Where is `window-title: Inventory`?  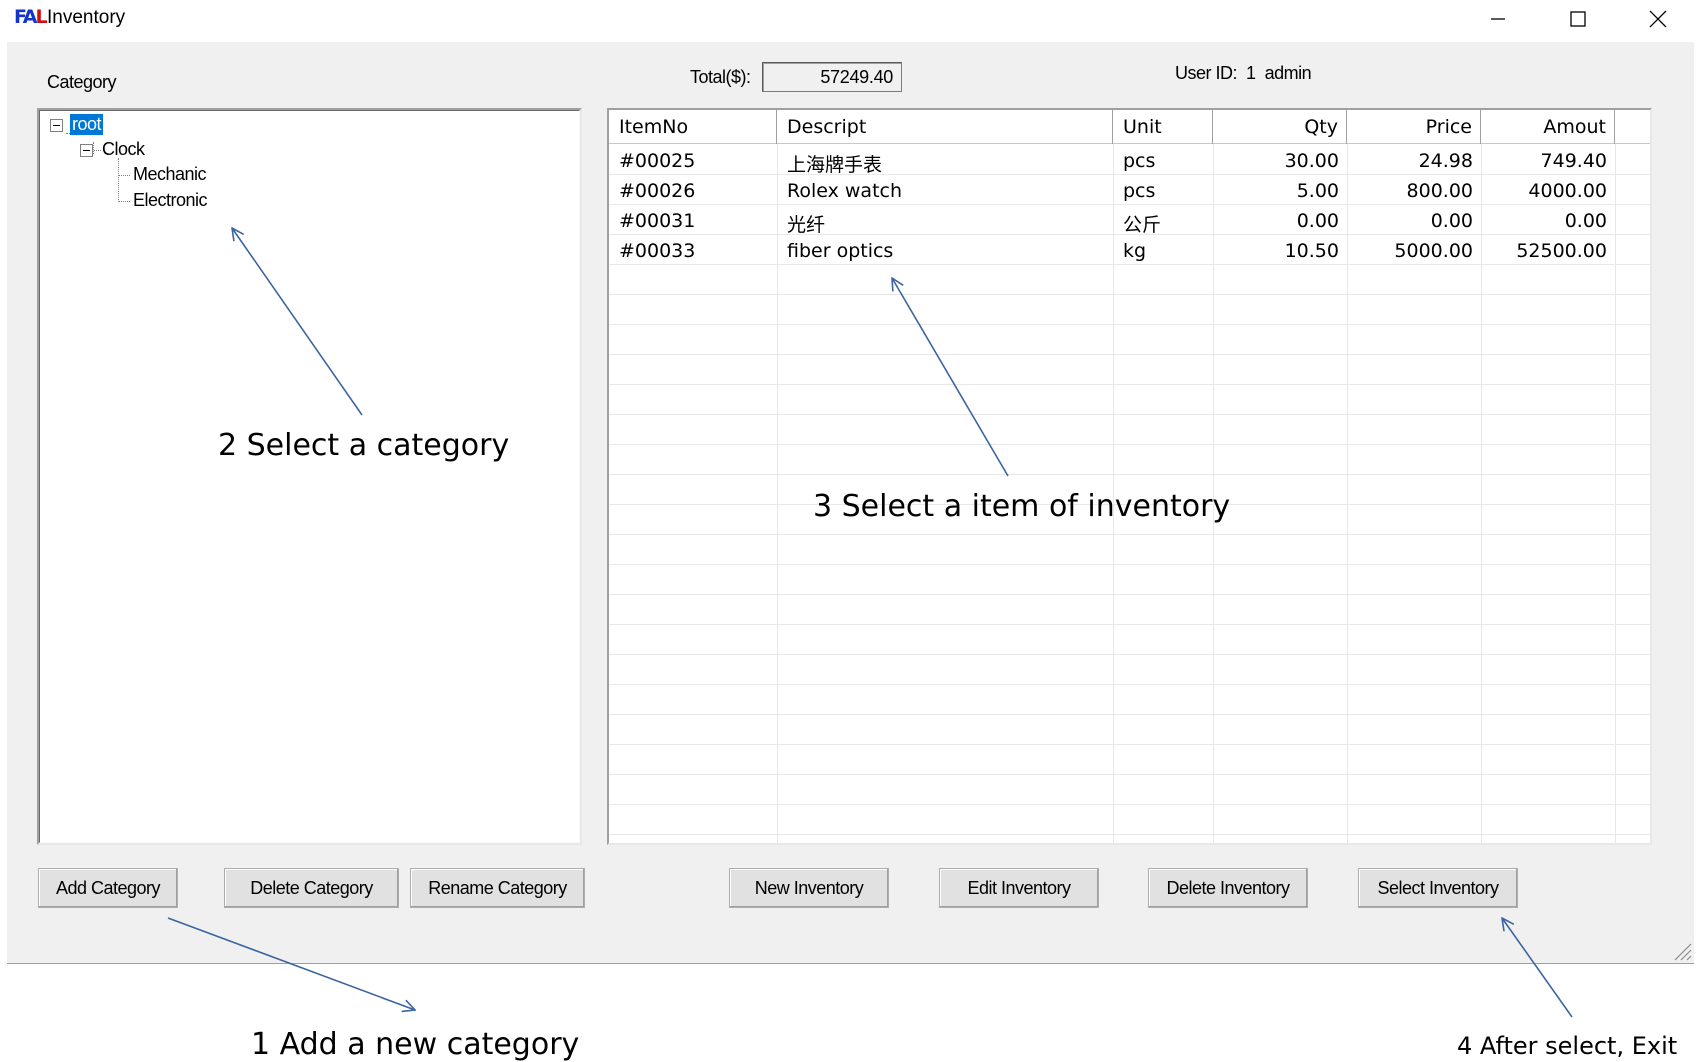 window-title: Inventory is located at coordinates (86, 17).